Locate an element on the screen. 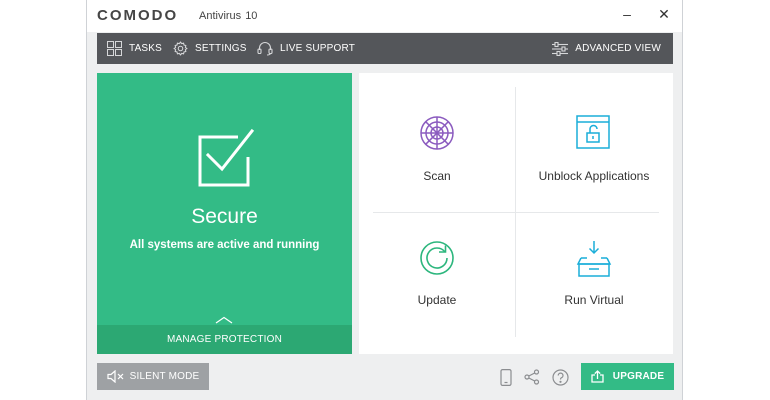 The image size is (770, 400). status-subtitle: All systems are active and running is located at coordinates (224, 245).